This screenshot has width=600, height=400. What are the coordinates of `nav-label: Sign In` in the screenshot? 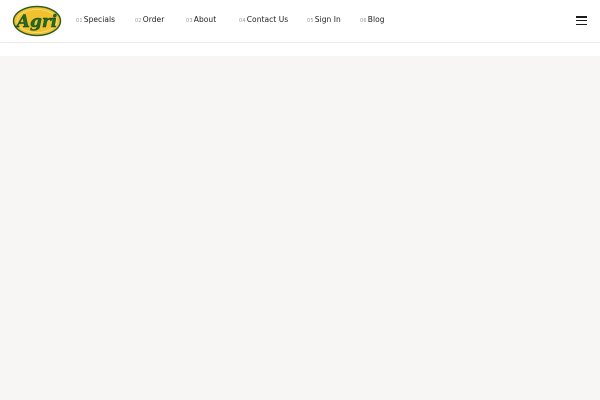 It's located at (327, 19).